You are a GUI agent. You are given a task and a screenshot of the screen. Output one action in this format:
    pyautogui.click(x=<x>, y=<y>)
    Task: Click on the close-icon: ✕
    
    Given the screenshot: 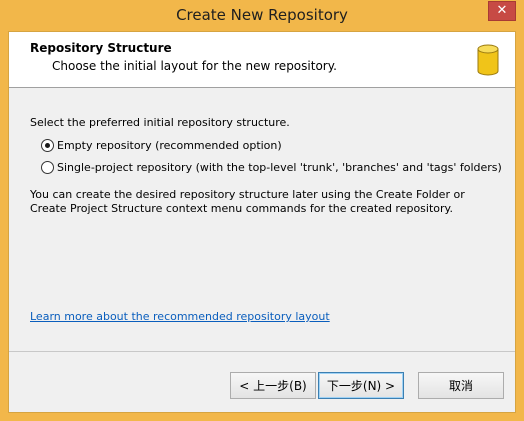 What is the action you would take?
    pyautogui.click(x=502, y=10)
    